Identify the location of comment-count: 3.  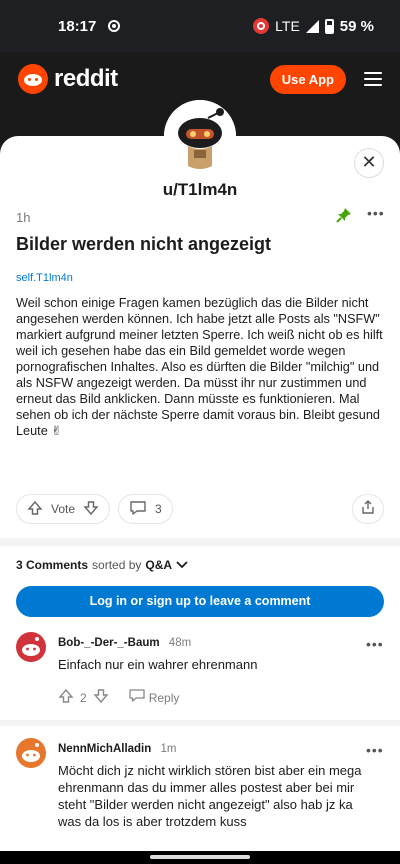
(158, 509).